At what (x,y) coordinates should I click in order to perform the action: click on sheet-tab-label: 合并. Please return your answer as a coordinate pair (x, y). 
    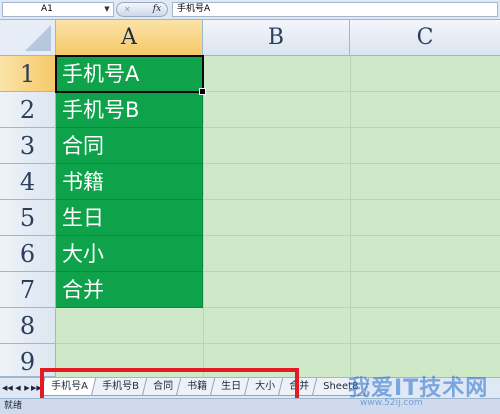
    Looking at the image, I should click on (298, 386).